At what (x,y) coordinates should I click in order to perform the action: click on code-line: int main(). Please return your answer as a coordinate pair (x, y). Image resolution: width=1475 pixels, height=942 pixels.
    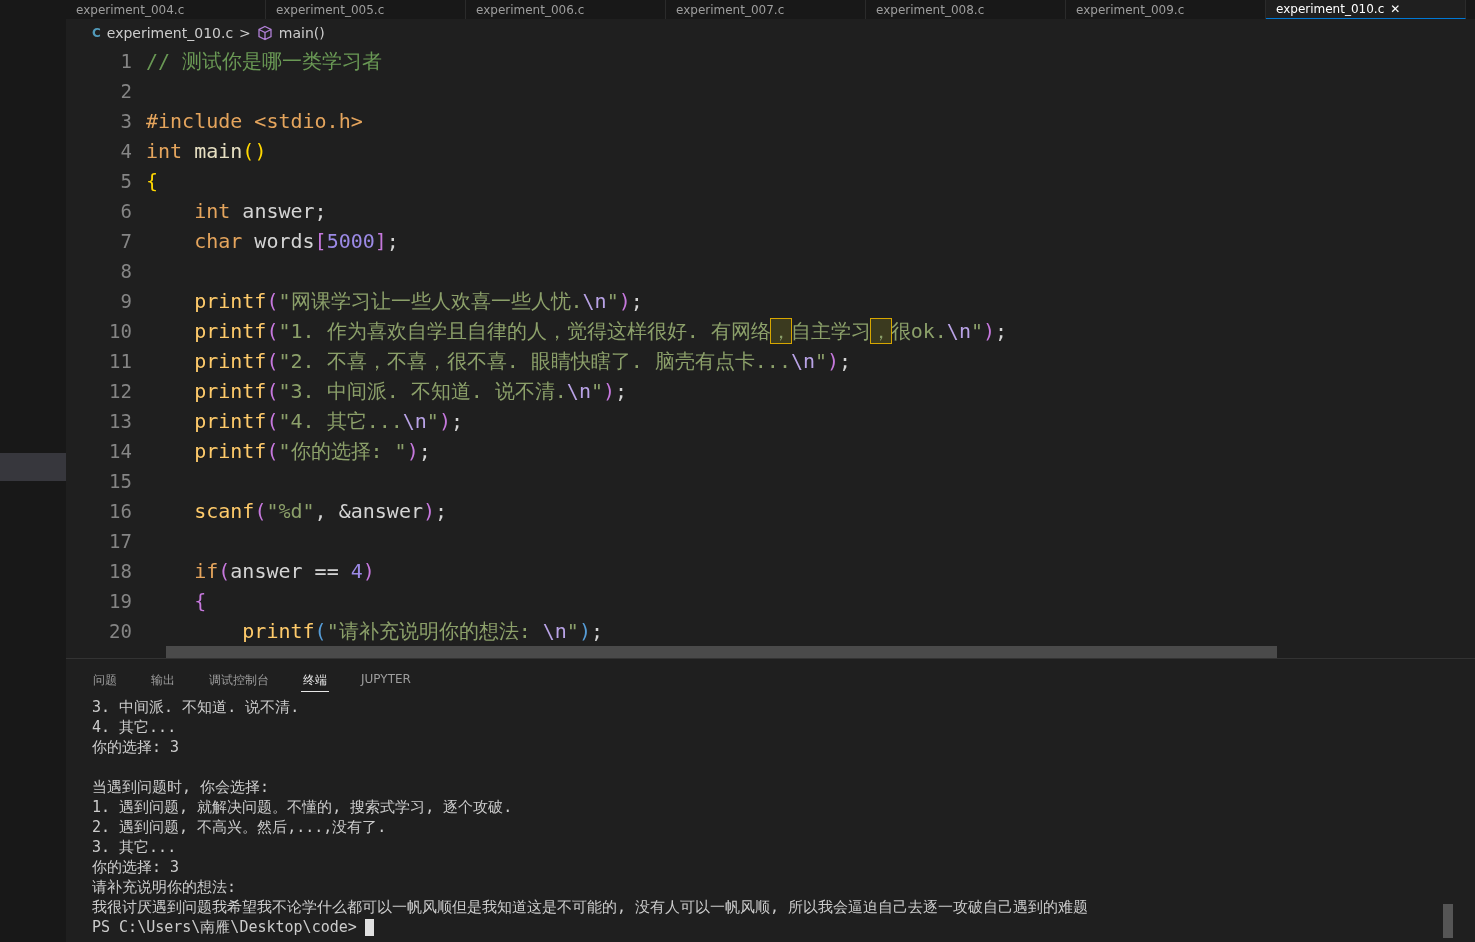
    Looking at the image, I should click on (206, 151).